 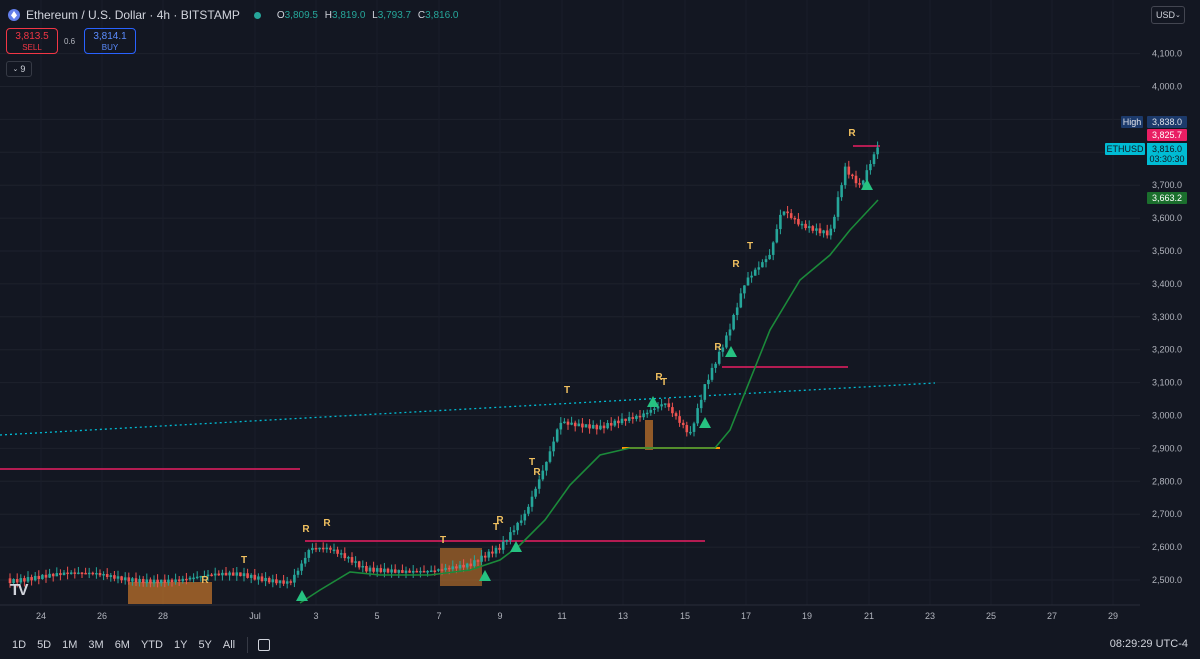 I want to click on price-tick-label: 3,000.0, so click(x=1167, y=416).